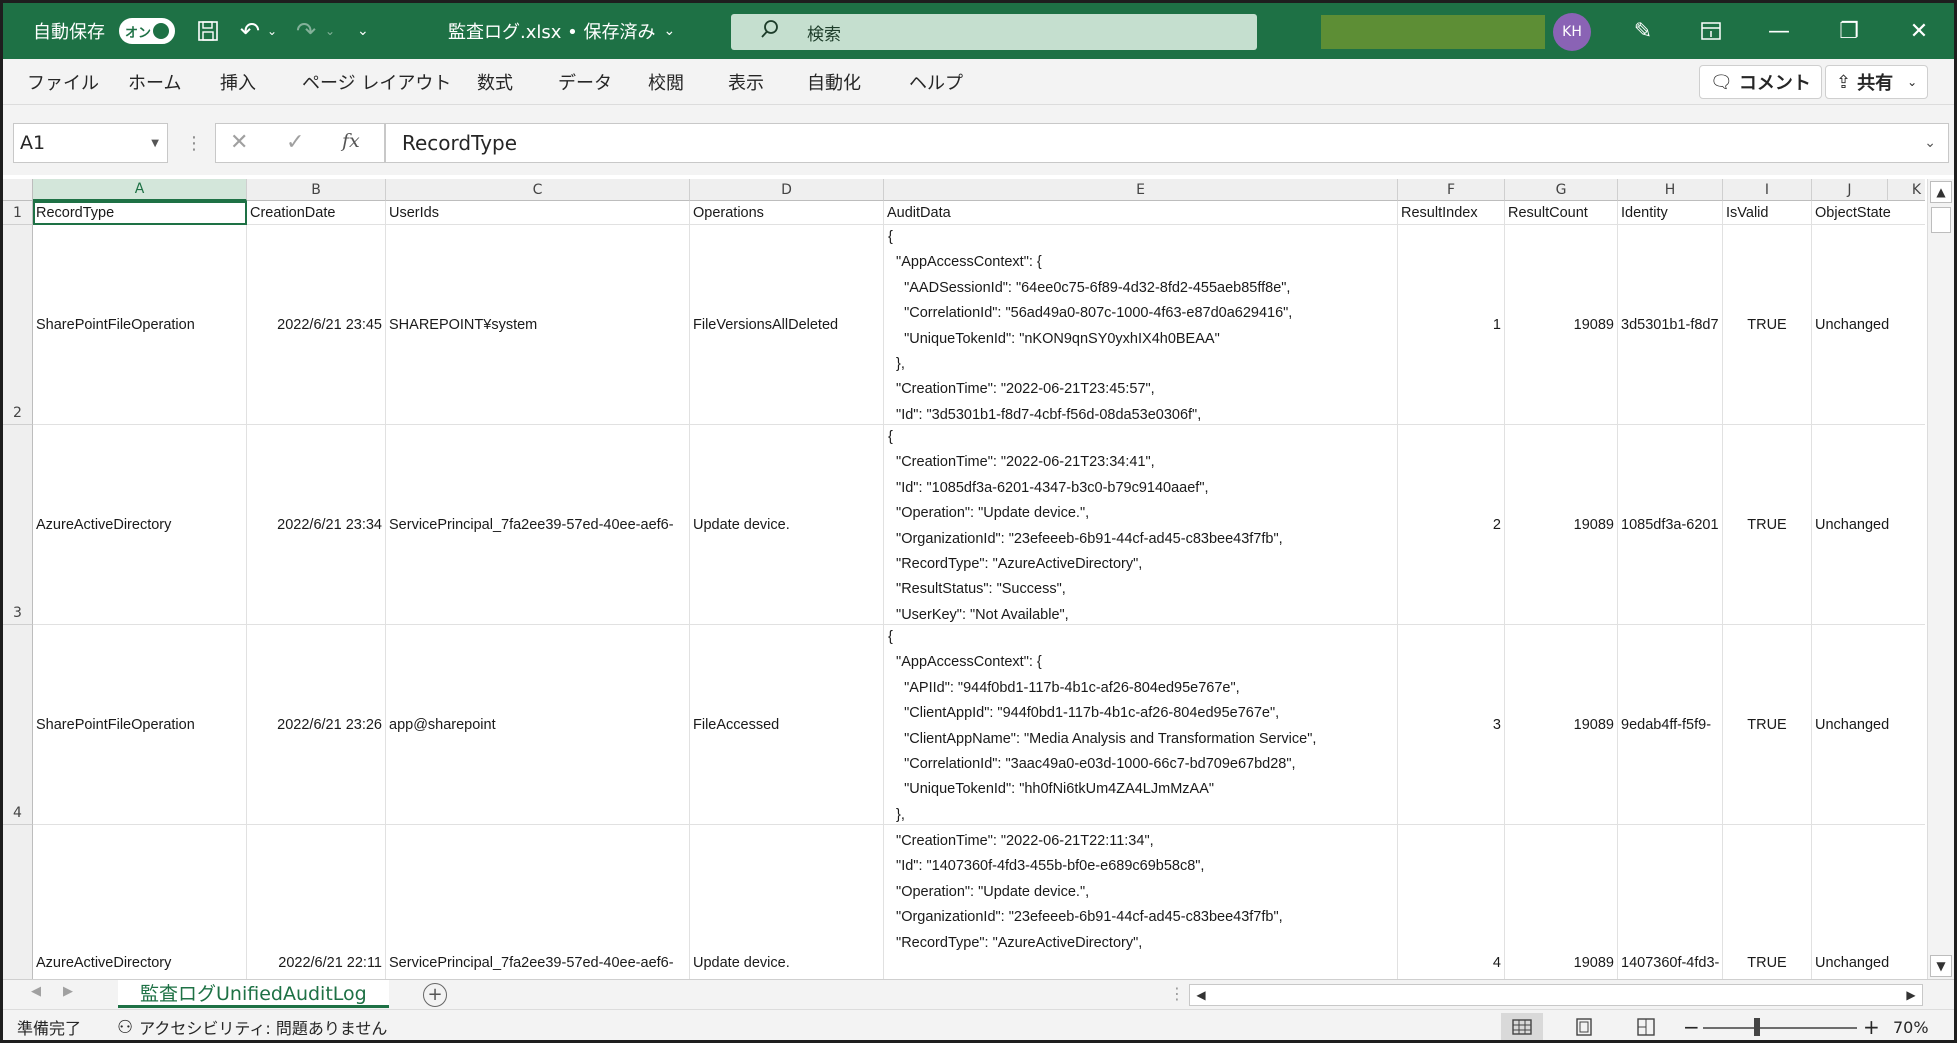 The image size is (1957, 1043). What do you see at coordinates (1646, 1026) in the screenshot?
I see `page-break-view-icon` at bounding box center [1646, 1026].